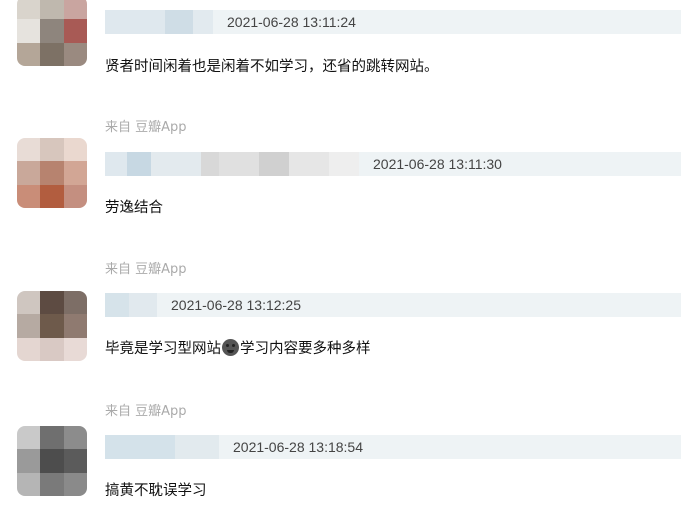  I want to click on comment-text: 搞黄不耽误学习, so click(156, 491).